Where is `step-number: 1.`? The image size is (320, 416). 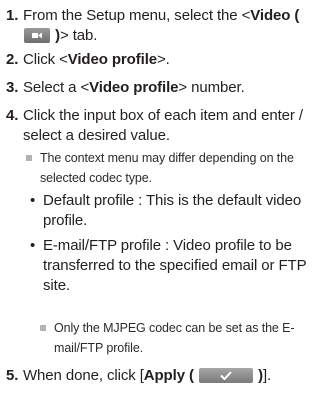
step-number: 1. is located at coordinates (12, 15).